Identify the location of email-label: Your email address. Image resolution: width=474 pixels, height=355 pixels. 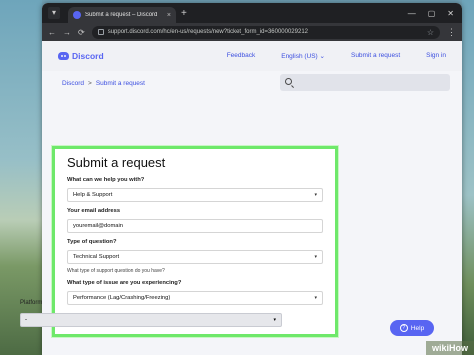
(94, 211).